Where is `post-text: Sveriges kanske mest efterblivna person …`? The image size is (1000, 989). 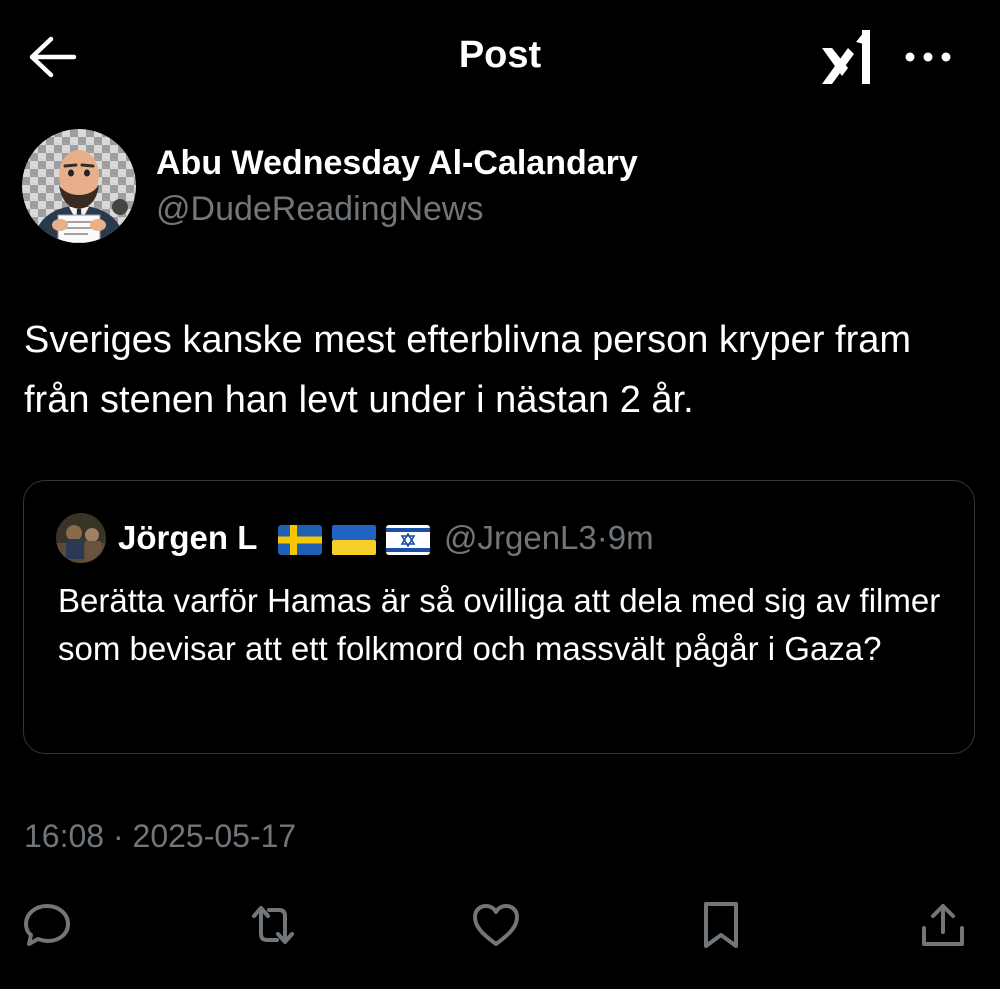 post-text: Sveriges kanske mest efterblivna person … is located at coordinates (468, 370).